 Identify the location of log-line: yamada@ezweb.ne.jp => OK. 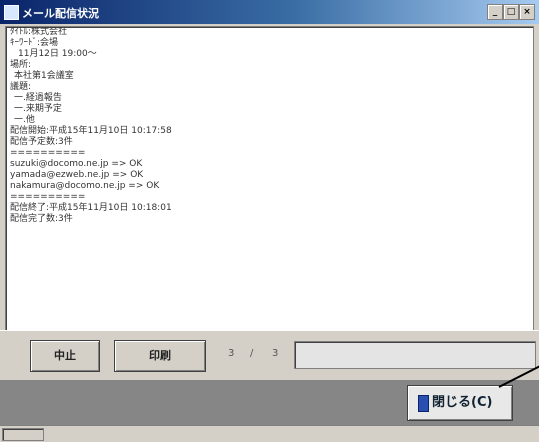
(77, 175).